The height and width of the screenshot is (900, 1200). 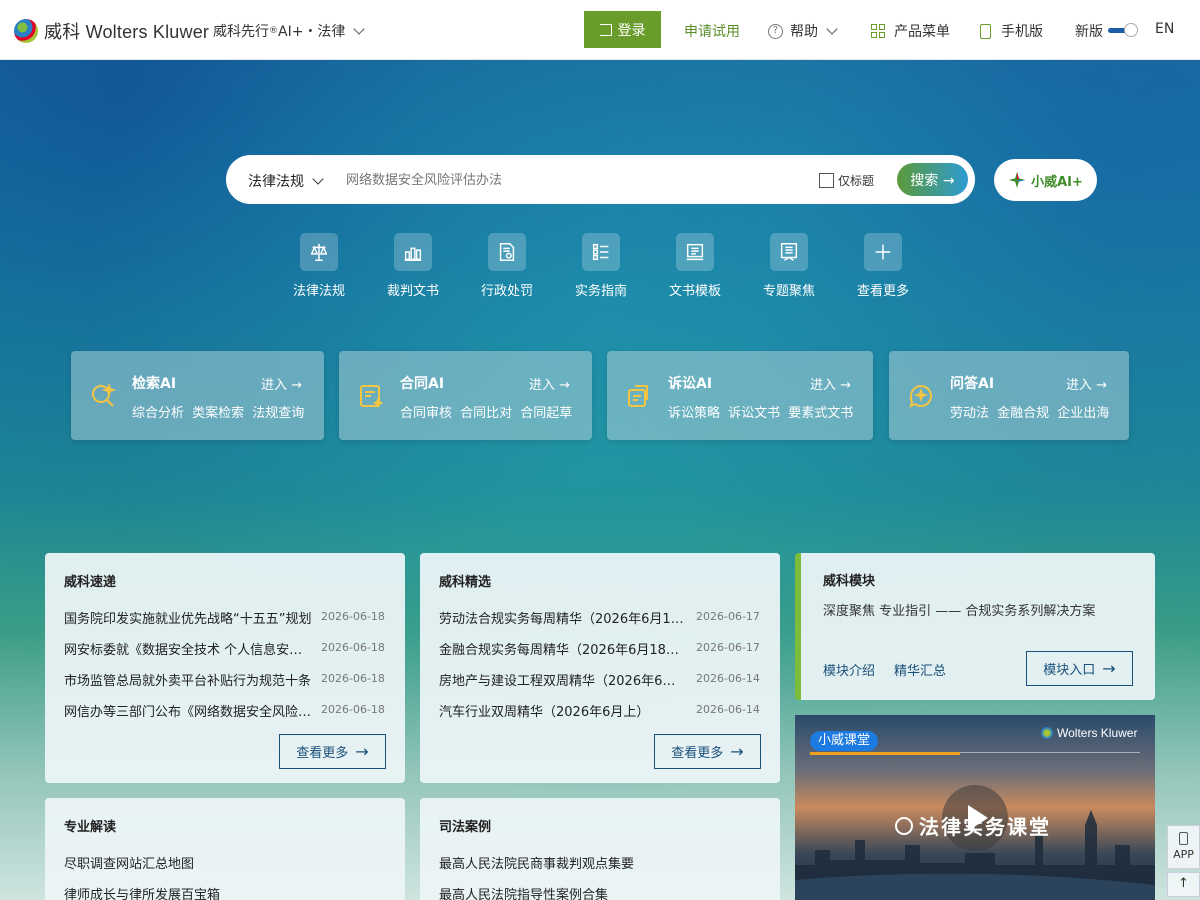 I want to click on mobile-label: 手机版, so click(x=1022, y=32).